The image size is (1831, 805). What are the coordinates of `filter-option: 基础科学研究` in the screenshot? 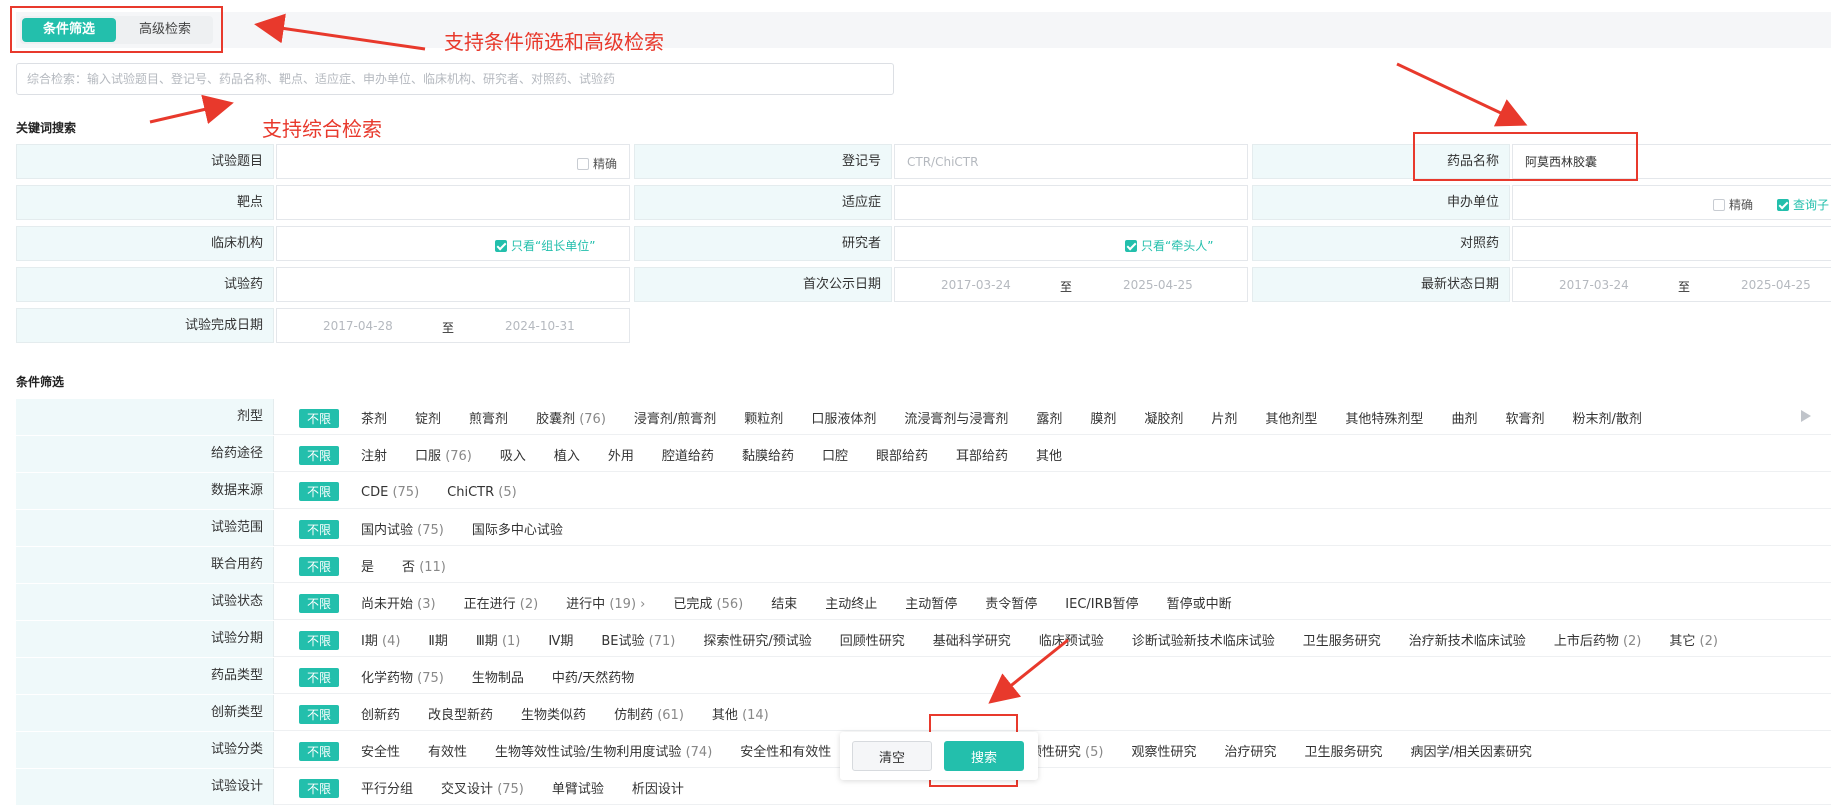 It's located at (972, 639).